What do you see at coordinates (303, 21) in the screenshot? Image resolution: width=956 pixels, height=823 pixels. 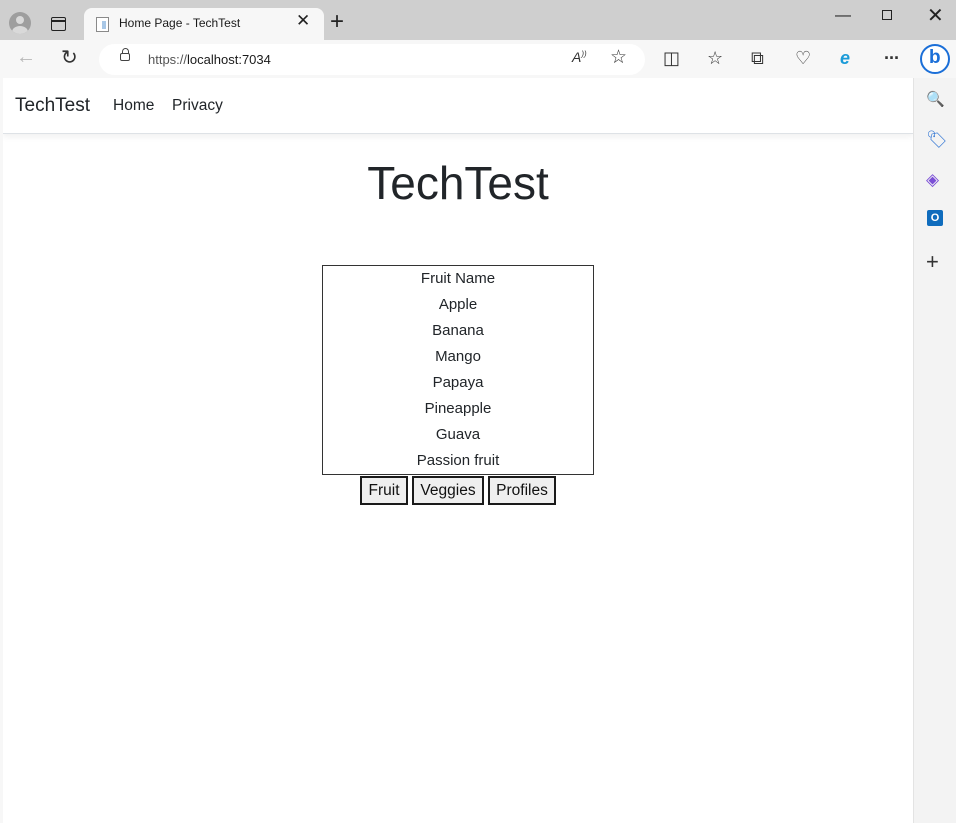 I see `close-tab-icon: ✕` at bounding box center [303, 21].